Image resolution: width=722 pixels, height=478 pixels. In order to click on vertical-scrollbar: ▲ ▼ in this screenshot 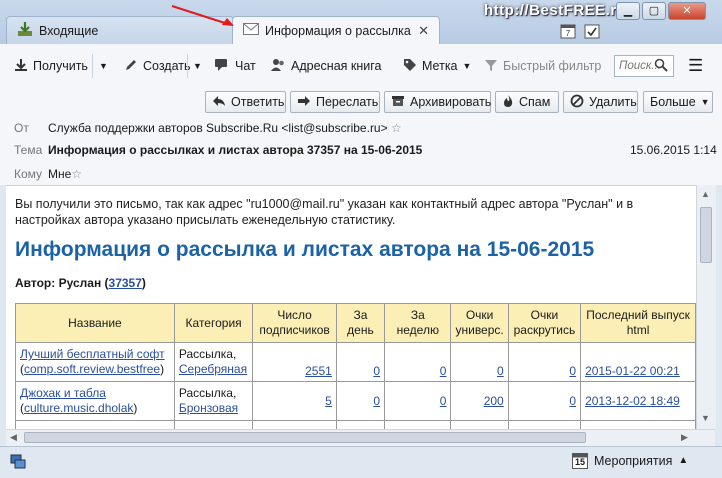, I will do `click(706, 307)`.